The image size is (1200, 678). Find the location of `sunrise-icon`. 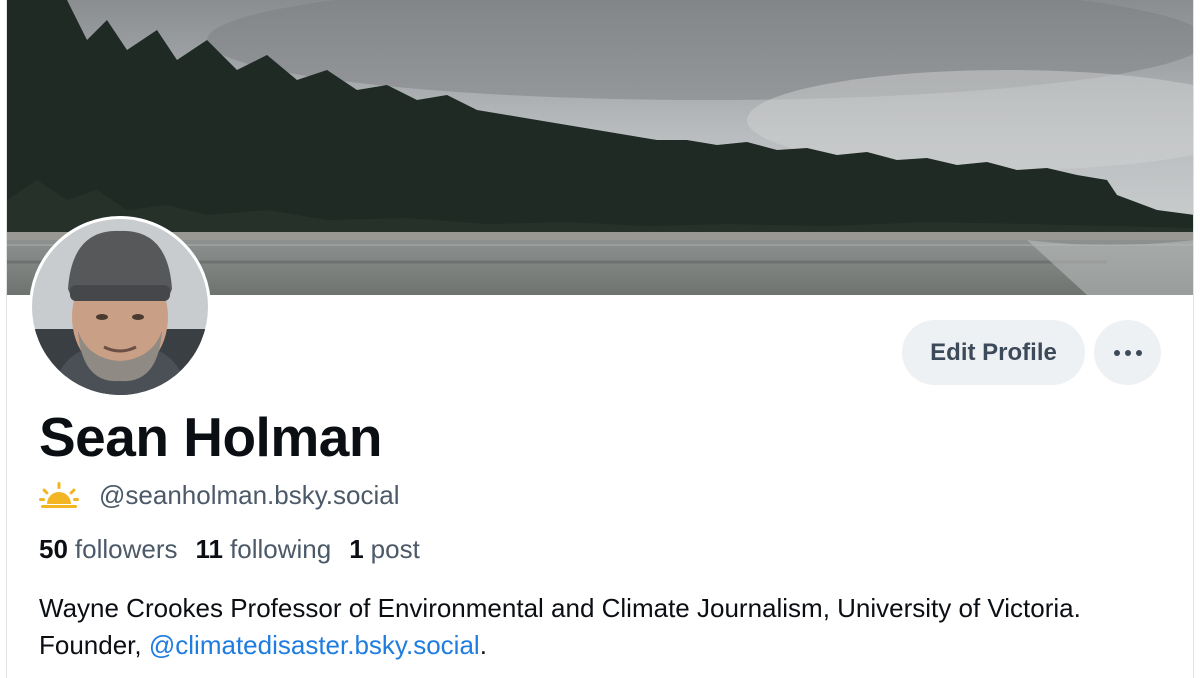

sunrise-icon is located at coordinates (59, 495).